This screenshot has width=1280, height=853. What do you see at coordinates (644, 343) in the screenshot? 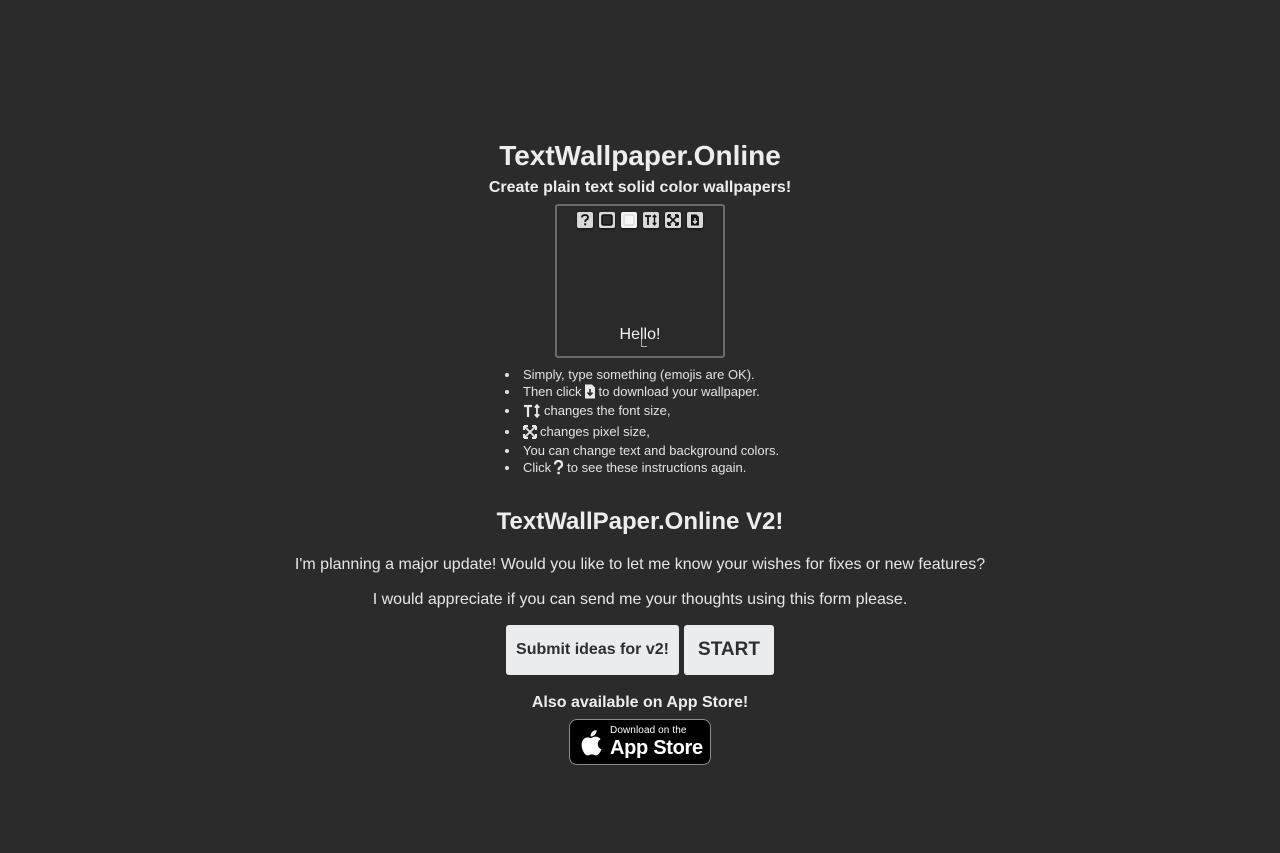
I see `mouse-cursor-icon` at bounding box center [644, 343].